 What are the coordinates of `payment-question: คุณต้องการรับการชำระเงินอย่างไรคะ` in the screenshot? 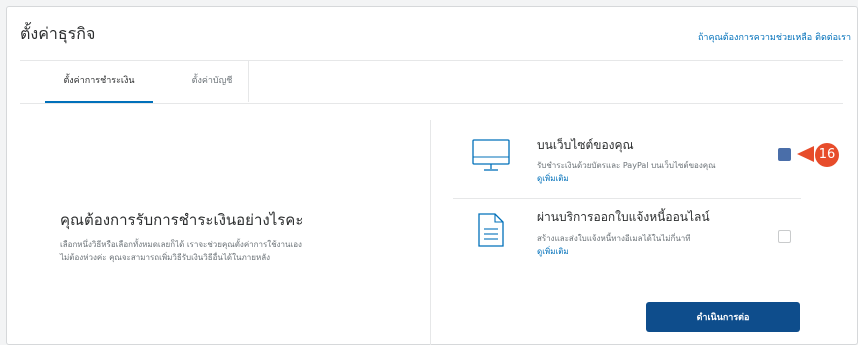 It's located at (182, 220).